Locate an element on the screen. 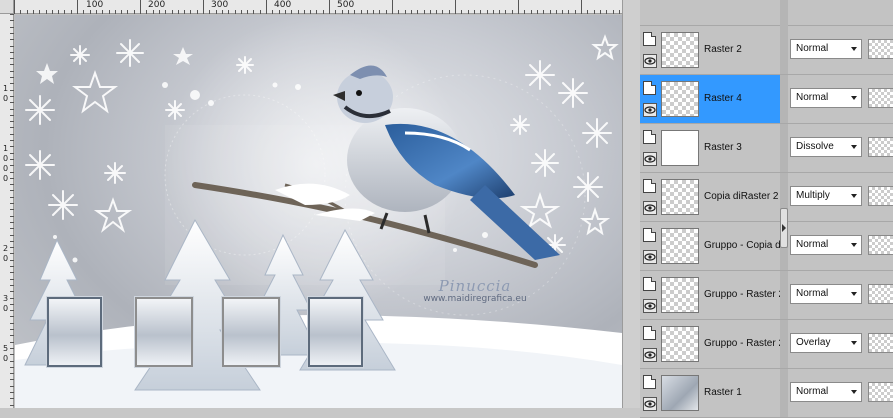 The image size is (893, 418). layer-properties: Overlay is located at coordinates (840, 344).